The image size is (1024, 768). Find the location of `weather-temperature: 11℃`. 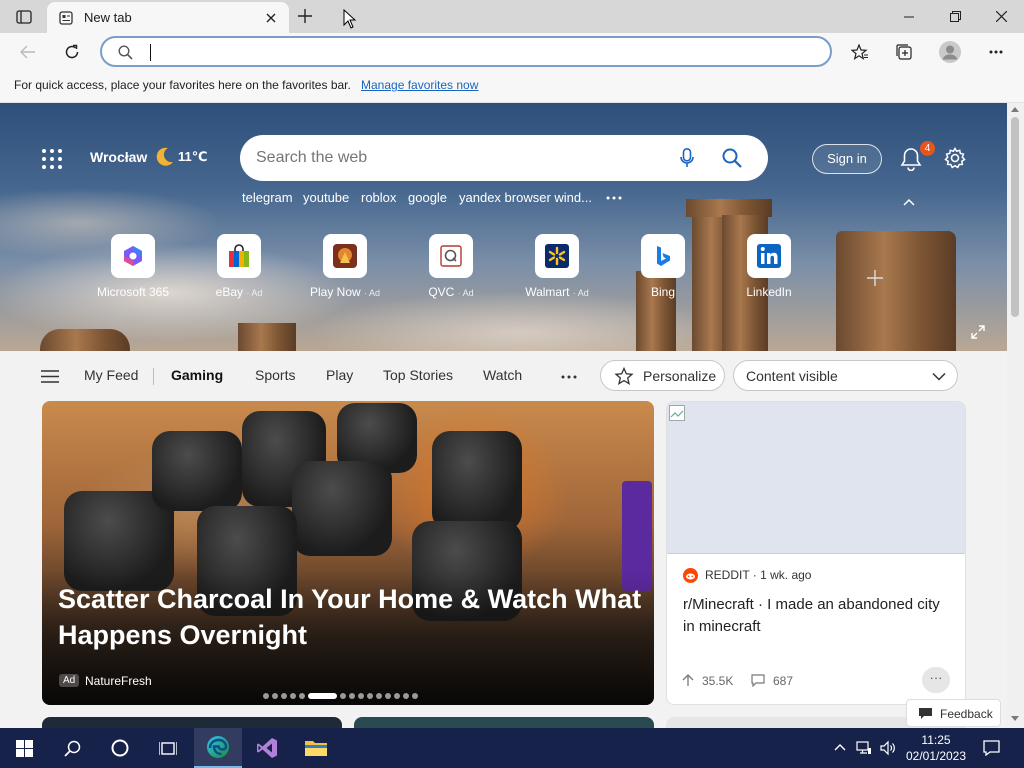

weather-temperature: 11℃ is located at coordinates (193, 157).